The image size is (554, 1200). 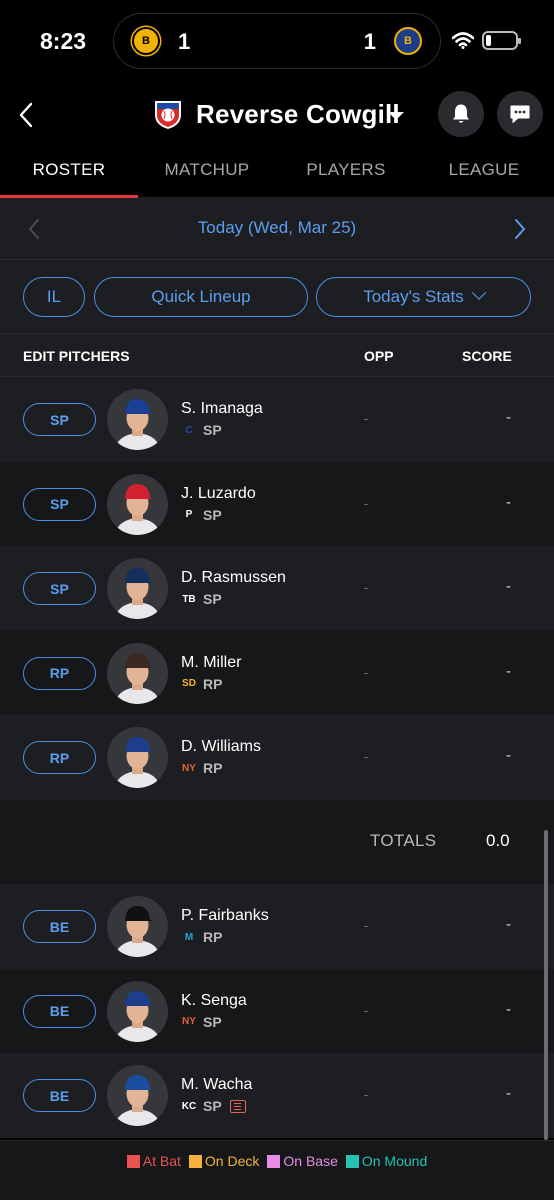 What do you see at coordinates (277, 419) in the screenshot?
I see `player-row: SP S. Imanaga C SP - -` at bounding box center [277, 419].